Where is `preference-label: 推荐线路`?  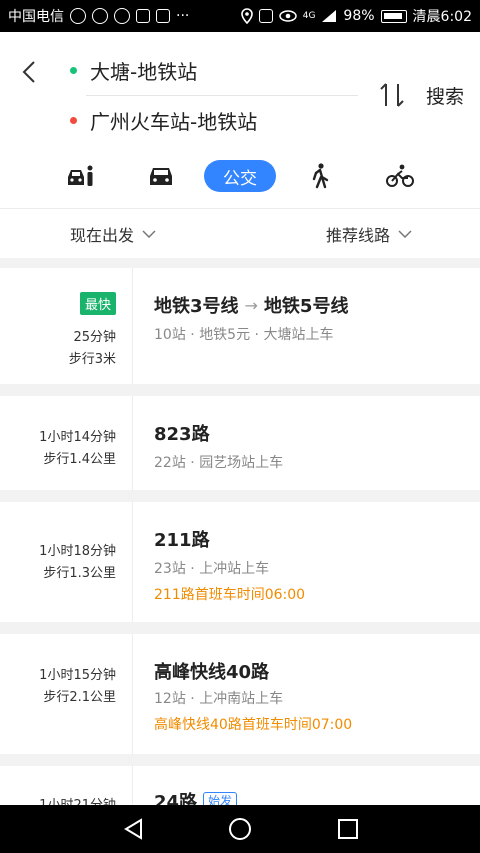 preference-label: 推荐线路 is located at coordinates (358, 235).